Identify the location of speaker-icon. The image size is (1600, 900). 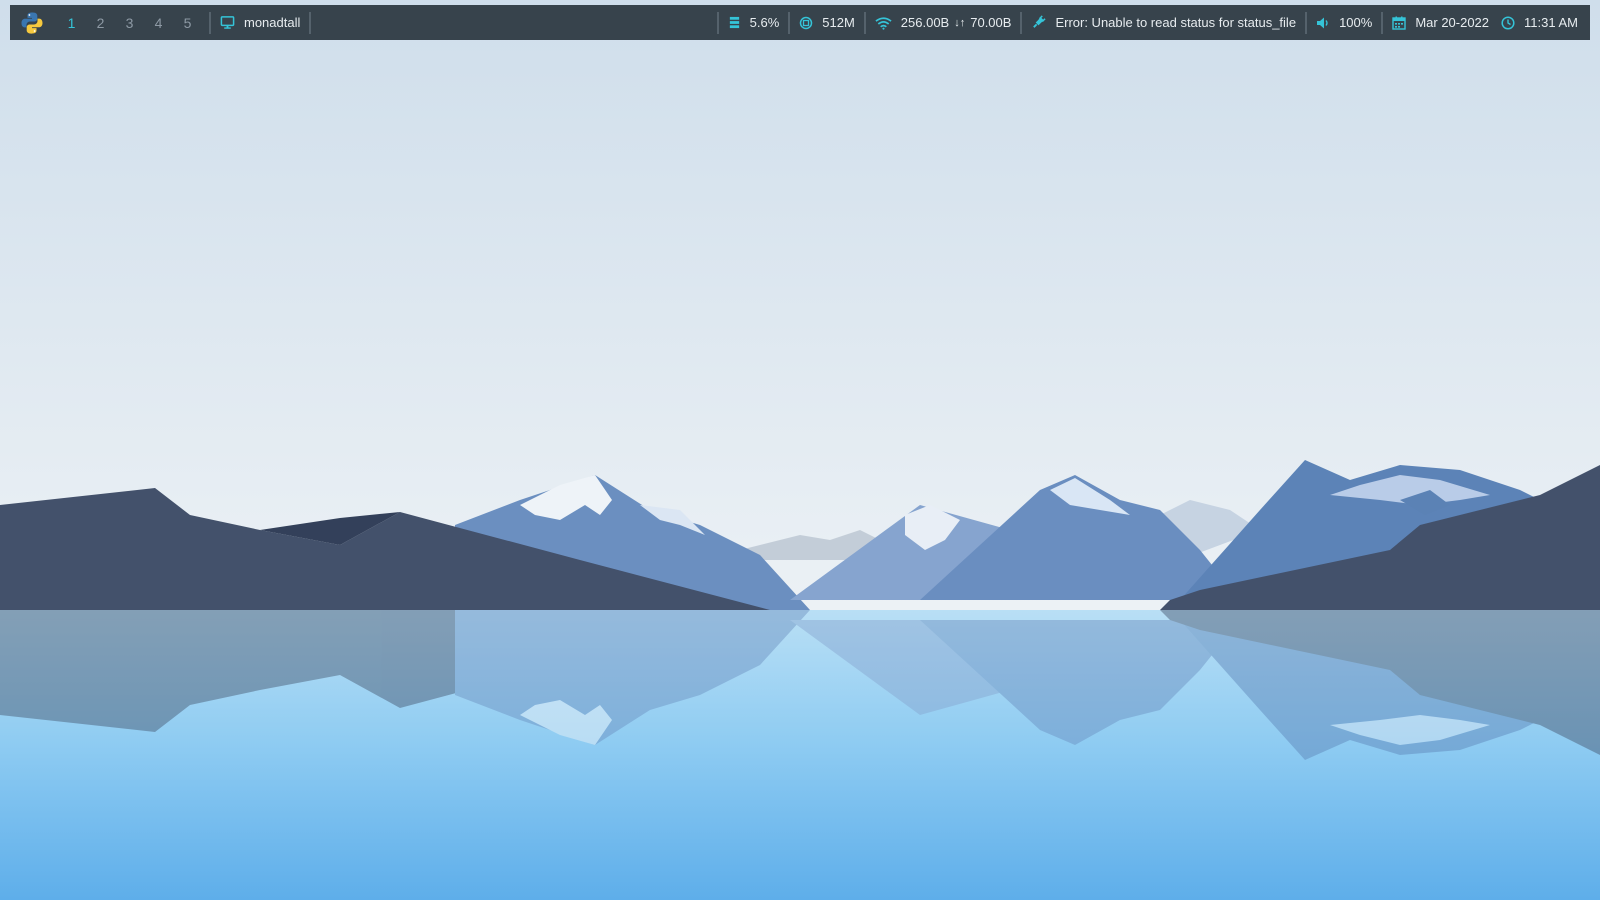
(1323, 23).